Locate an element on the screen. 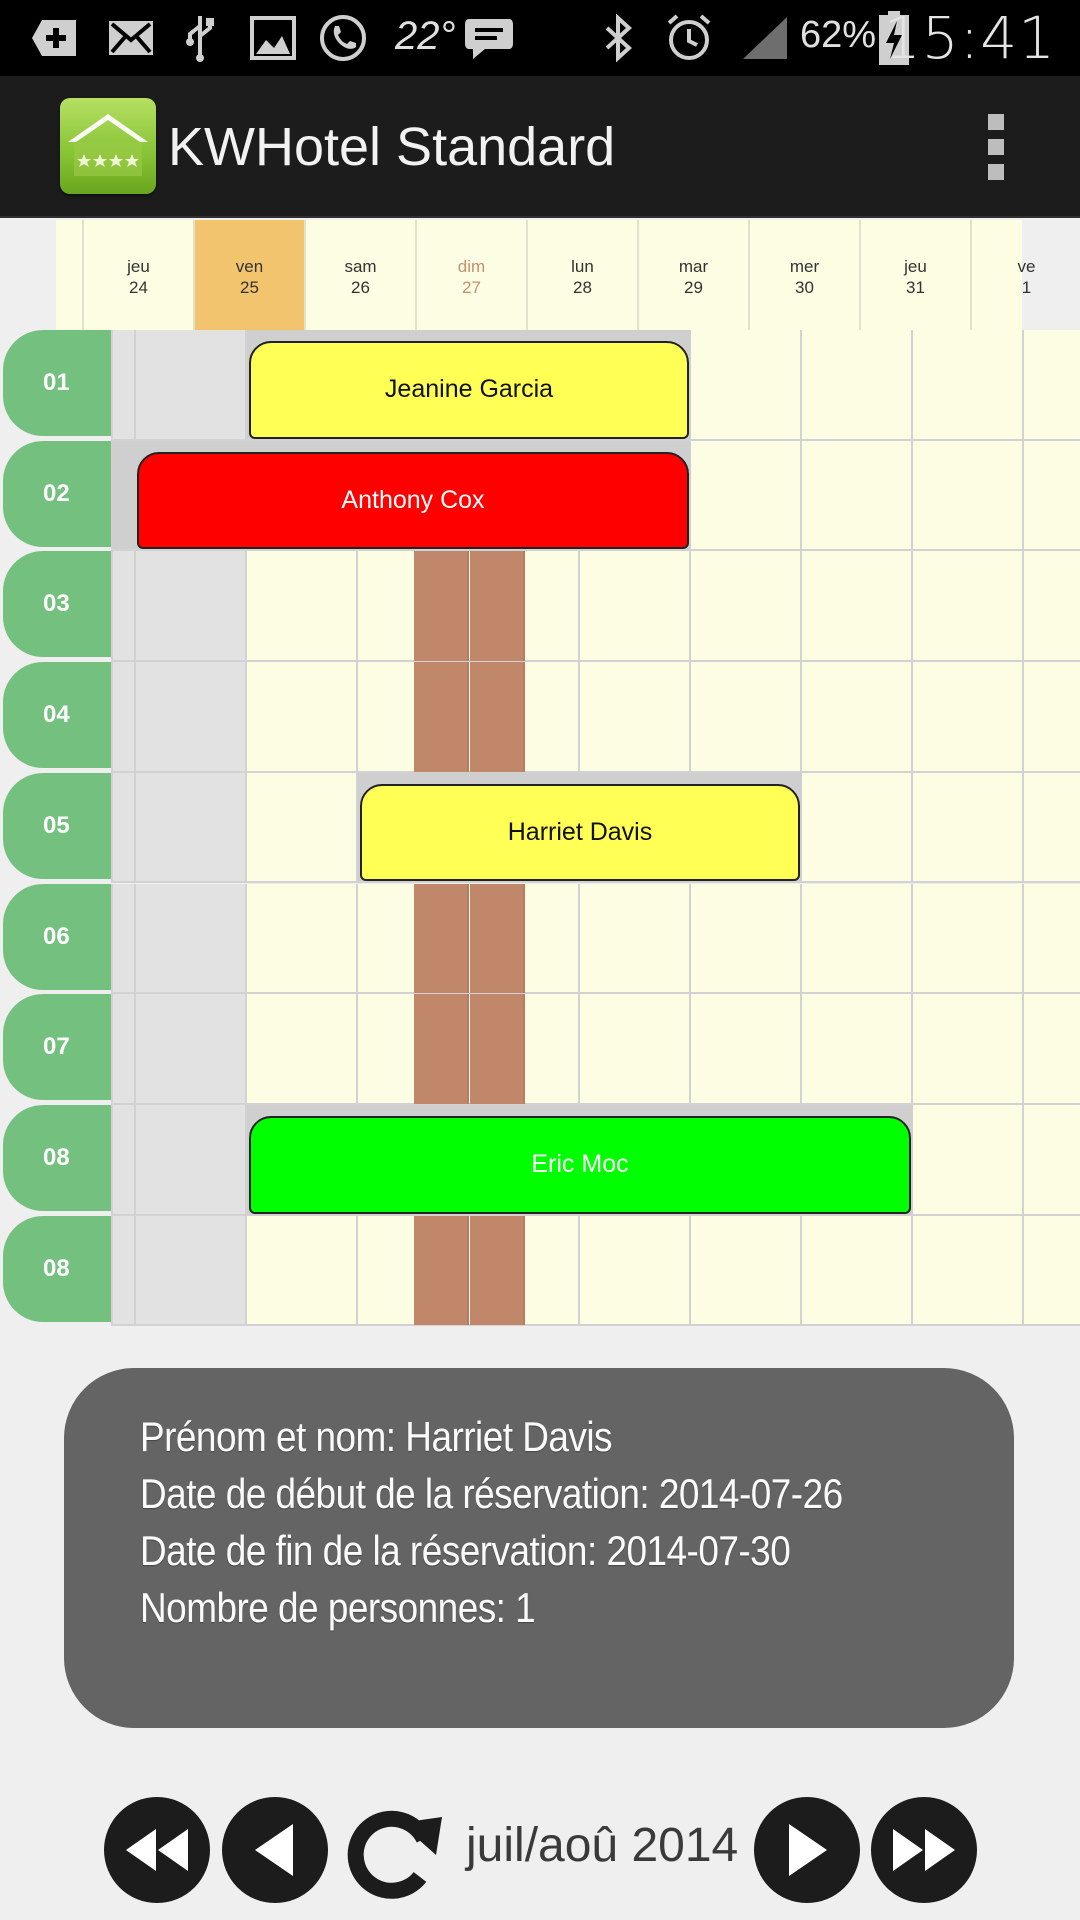 The height and width of the screenshot is (1920, 1080). day-header-ven-25: ven 25 is located at coordinates (248, 275).